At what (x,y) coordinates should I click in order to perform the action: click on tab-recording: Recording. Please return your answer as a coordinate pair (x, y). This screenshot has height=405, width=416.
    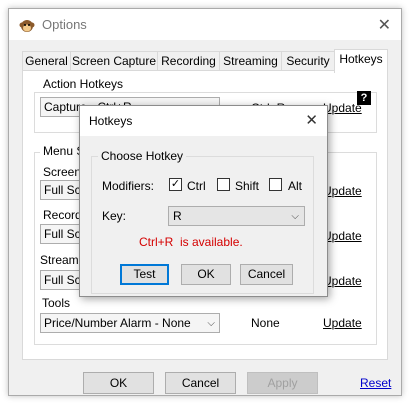
    Looking at the image, I should click on (188, 61).